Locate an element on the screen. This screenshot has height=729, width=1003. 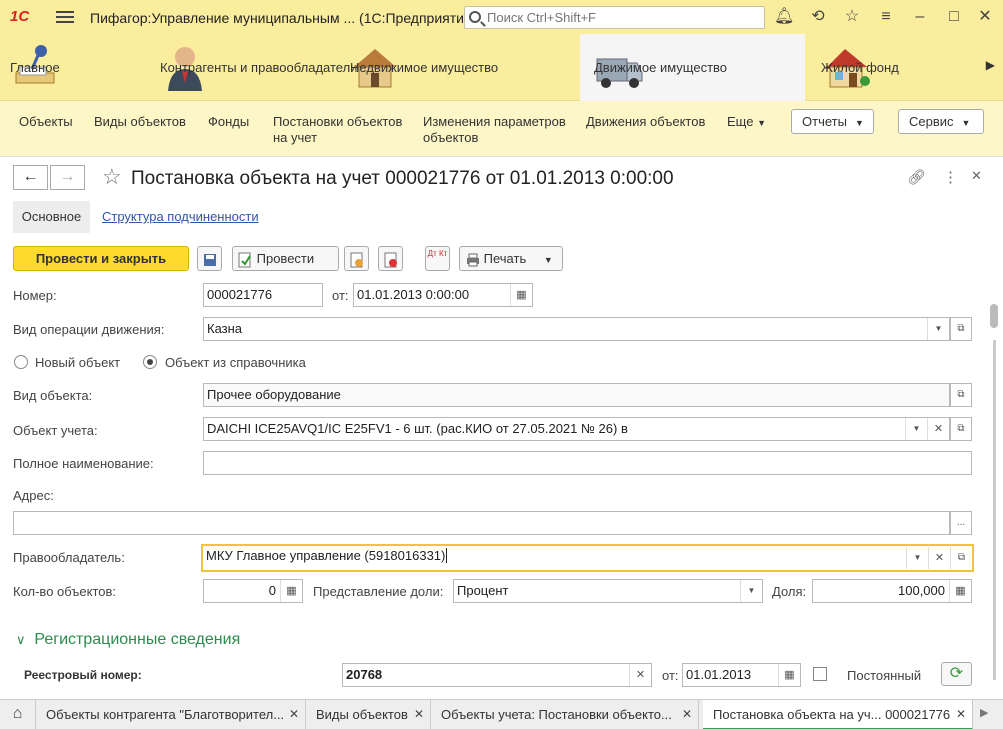
section-real-estate: Недвижимое имущество is located at coordinates (462, 67).